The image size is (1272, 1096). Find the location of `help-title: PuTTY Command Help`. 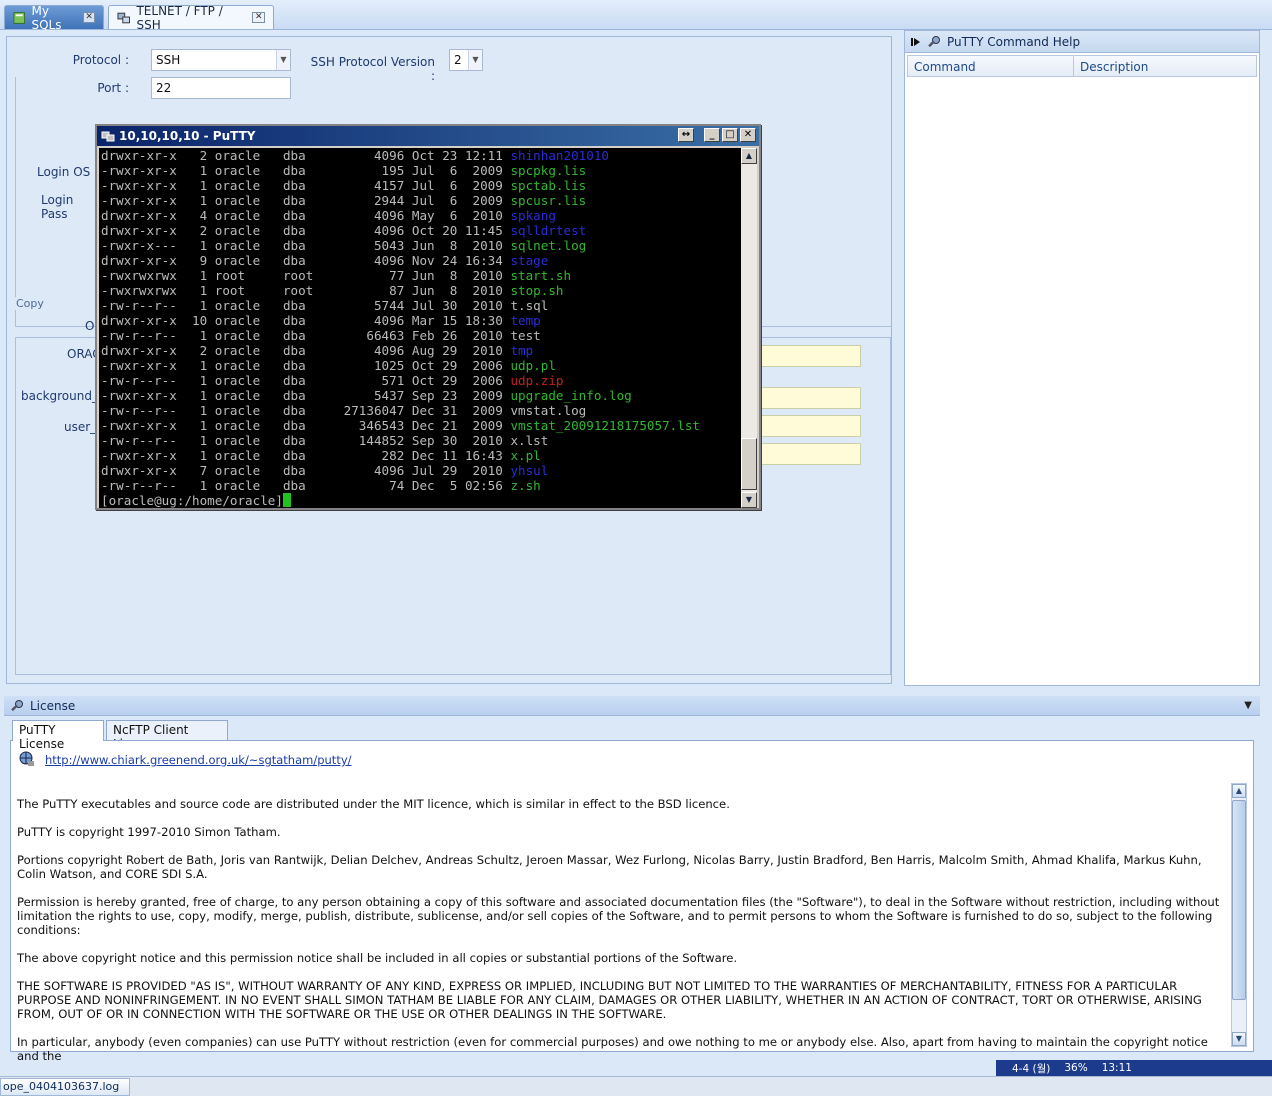

help-title: PuTTY Command Help is located at coordinates (1014, 41).